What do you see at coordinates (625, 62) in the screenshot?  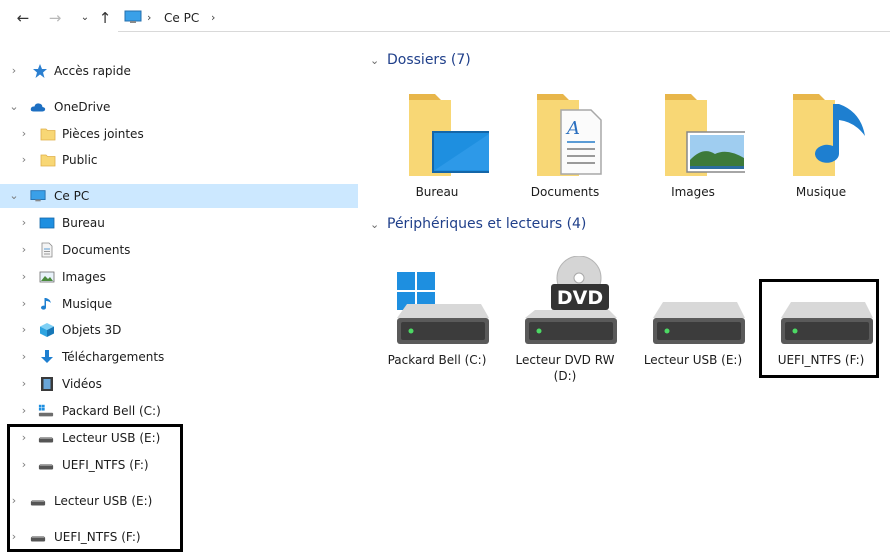 I see `section-header-folders: ⌄ Dossiers (7)` at bounding box center [625, 62].